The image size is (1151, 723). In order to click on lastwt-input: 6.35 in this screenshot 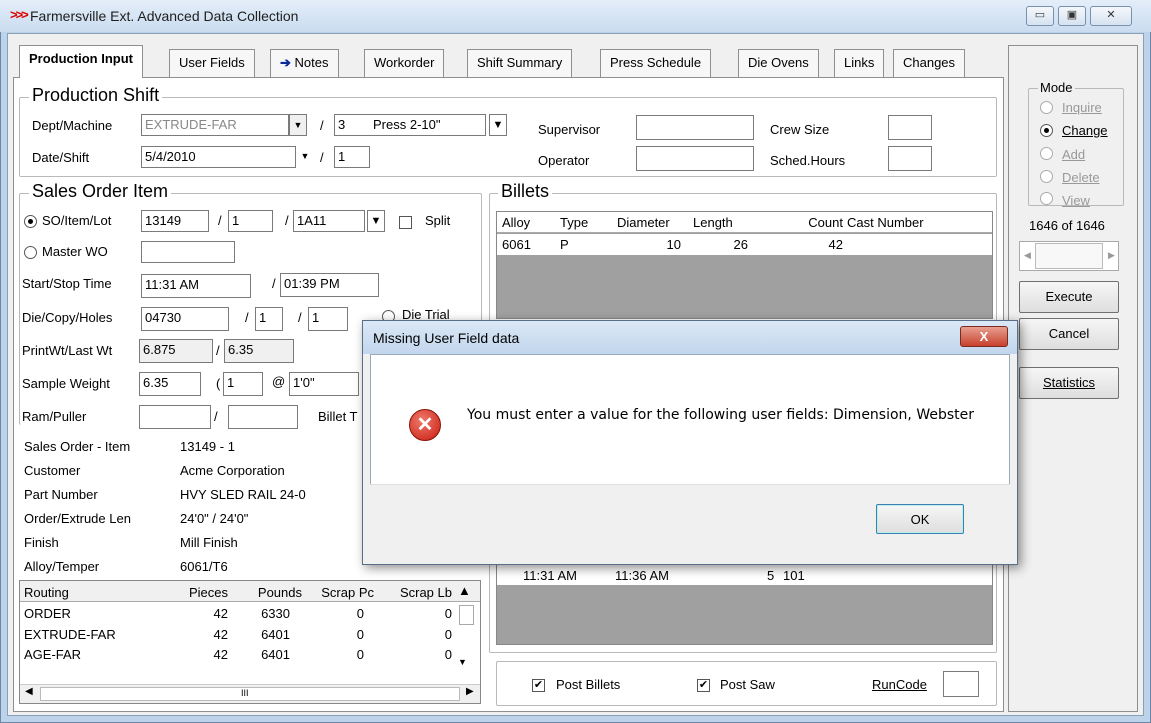, I will do `click(259, 351)`.